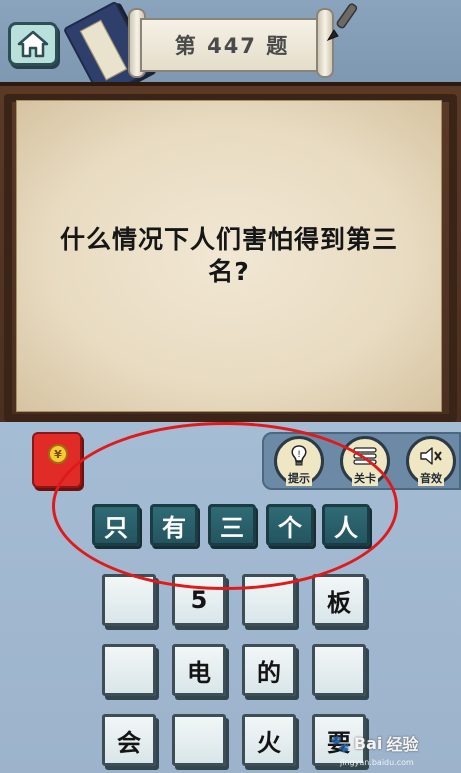 The width and height of the screenshot is (461, 773). Describe the element at coordinates (346, 525) in the screenshot. I see `answer-tile: 人` at that location.